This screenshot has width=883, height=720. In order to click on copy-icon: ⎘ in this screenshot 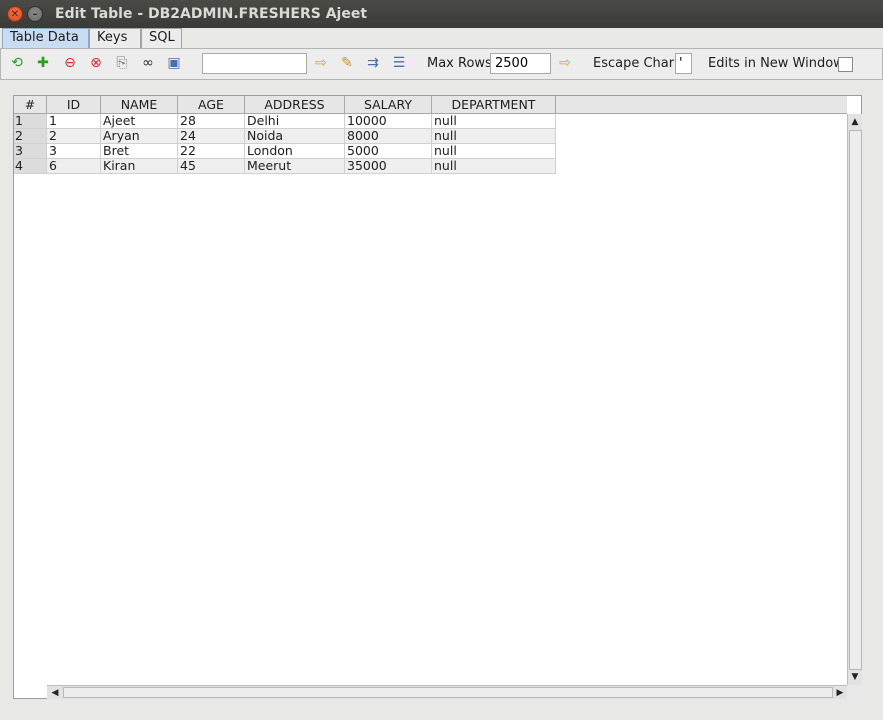, I will do `click(122, 63)`.